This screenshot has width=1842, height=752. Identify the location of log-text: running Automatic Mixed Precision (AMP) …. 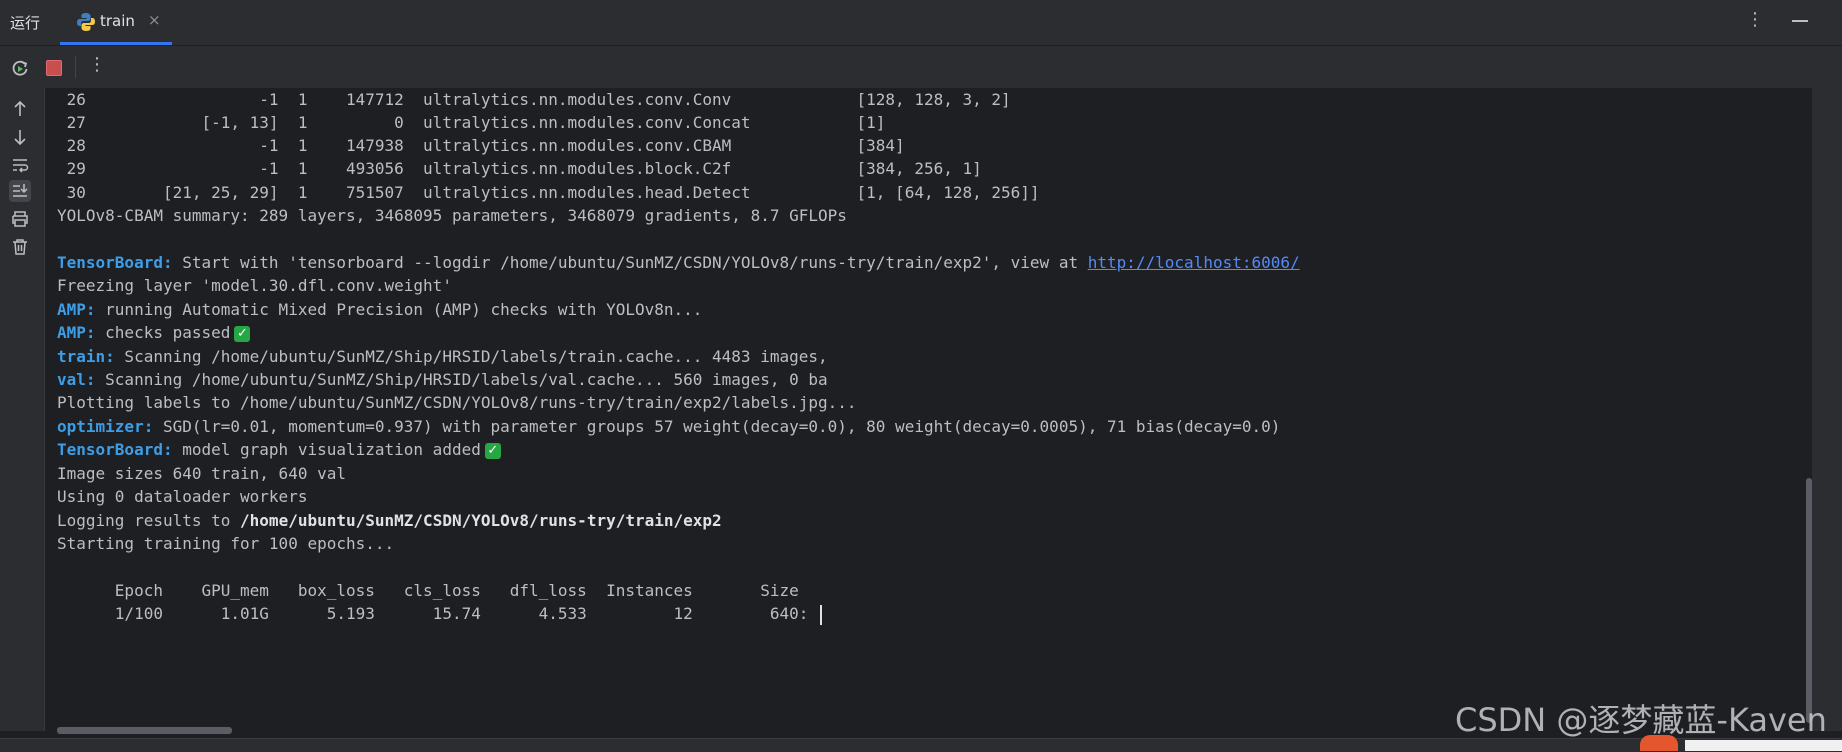
(399, 309).